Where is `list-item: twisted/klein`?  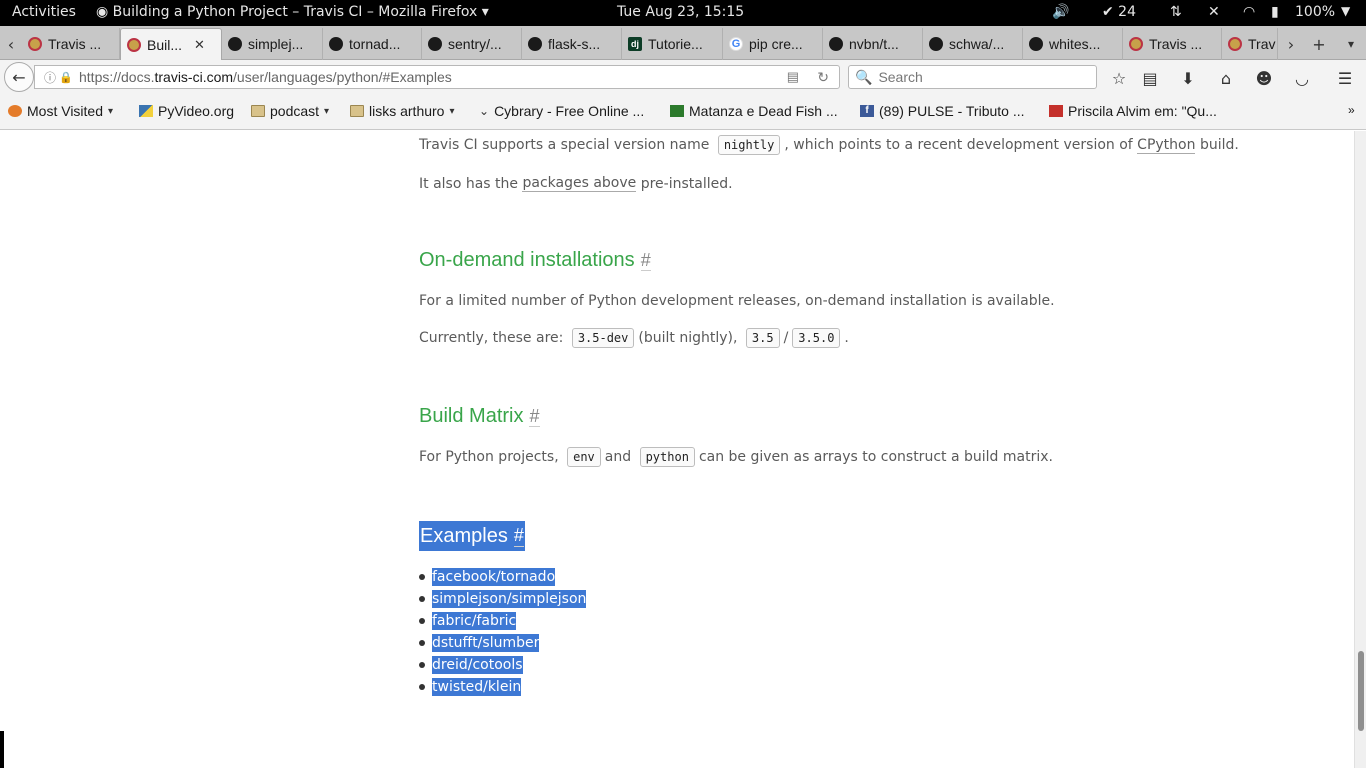
list-item: twisted/klein is located at coordinates (502, 687).